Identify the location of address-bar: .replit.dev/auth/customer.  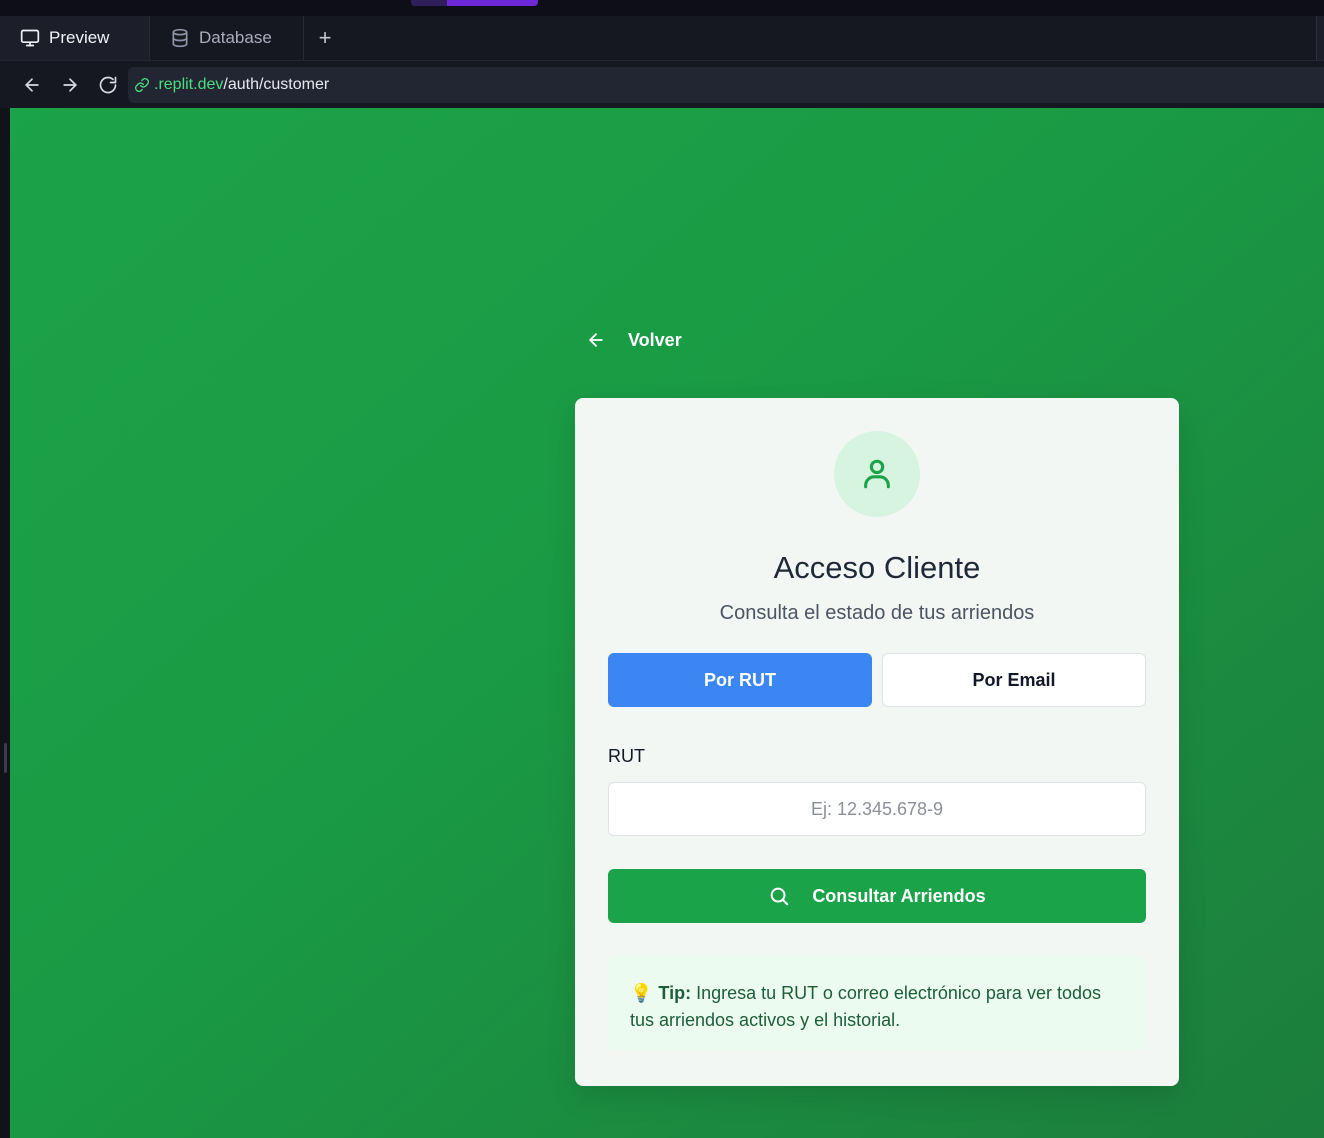
(662, 84).